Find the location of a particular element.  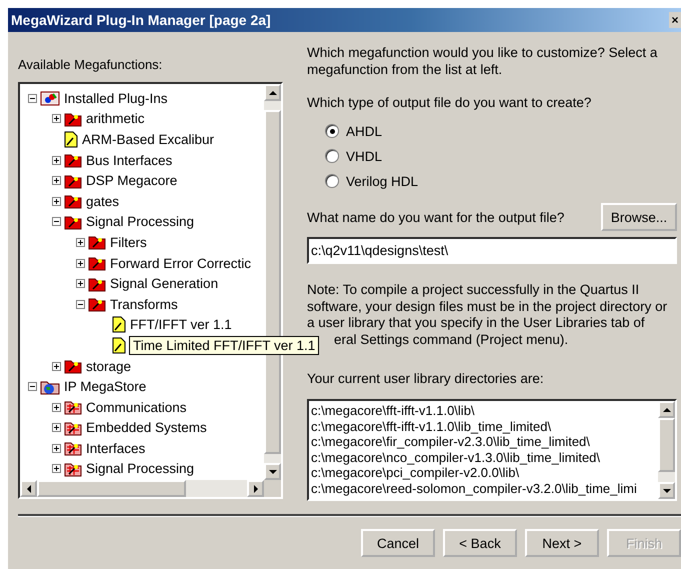

tree-label: Available Megafunctions: is located at coordinates (91, 64).